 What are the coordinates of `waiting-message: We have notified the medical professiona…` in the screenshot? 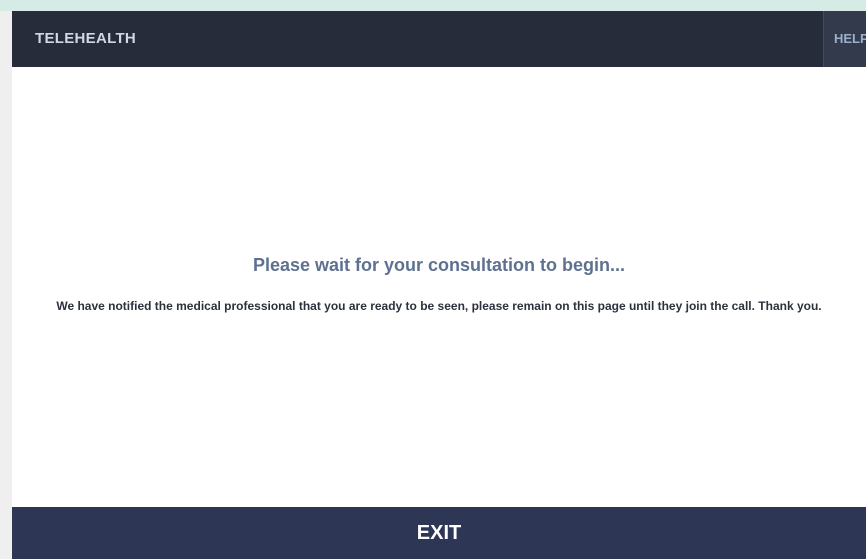 It's located at (439, 306).